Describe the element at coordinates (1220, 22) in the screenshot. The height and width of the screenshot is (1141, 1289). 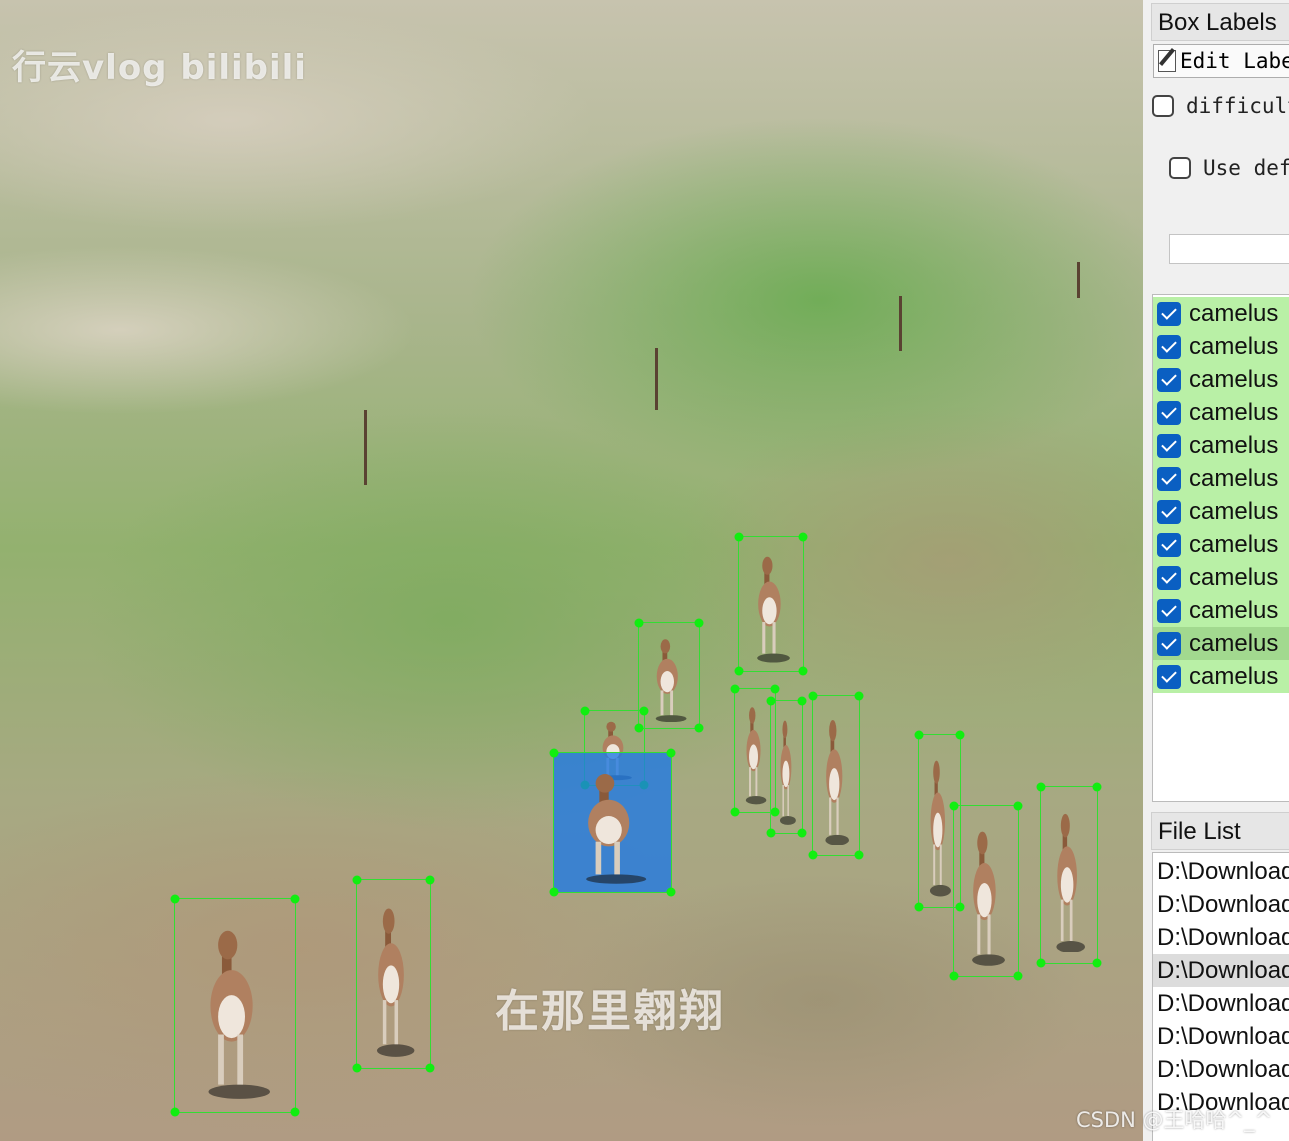
I see `box-labels-title: Box Labels` at that location.